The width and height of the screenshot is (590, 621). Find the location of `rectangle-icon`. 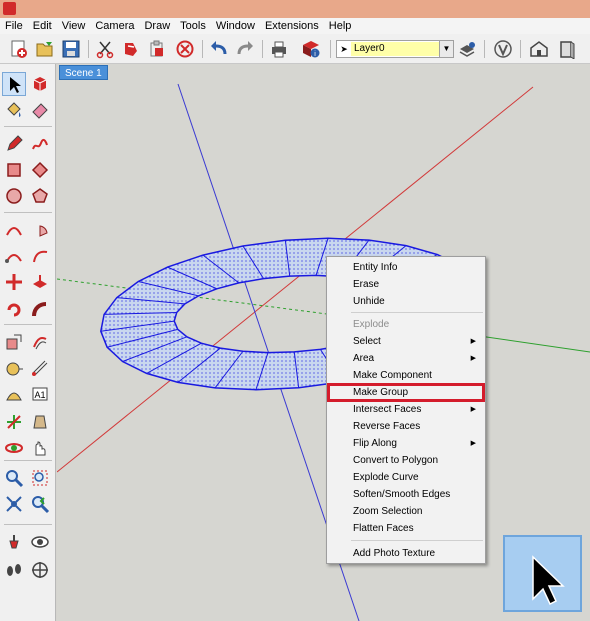

rectangle-icon is located at coordinates (14, 170).